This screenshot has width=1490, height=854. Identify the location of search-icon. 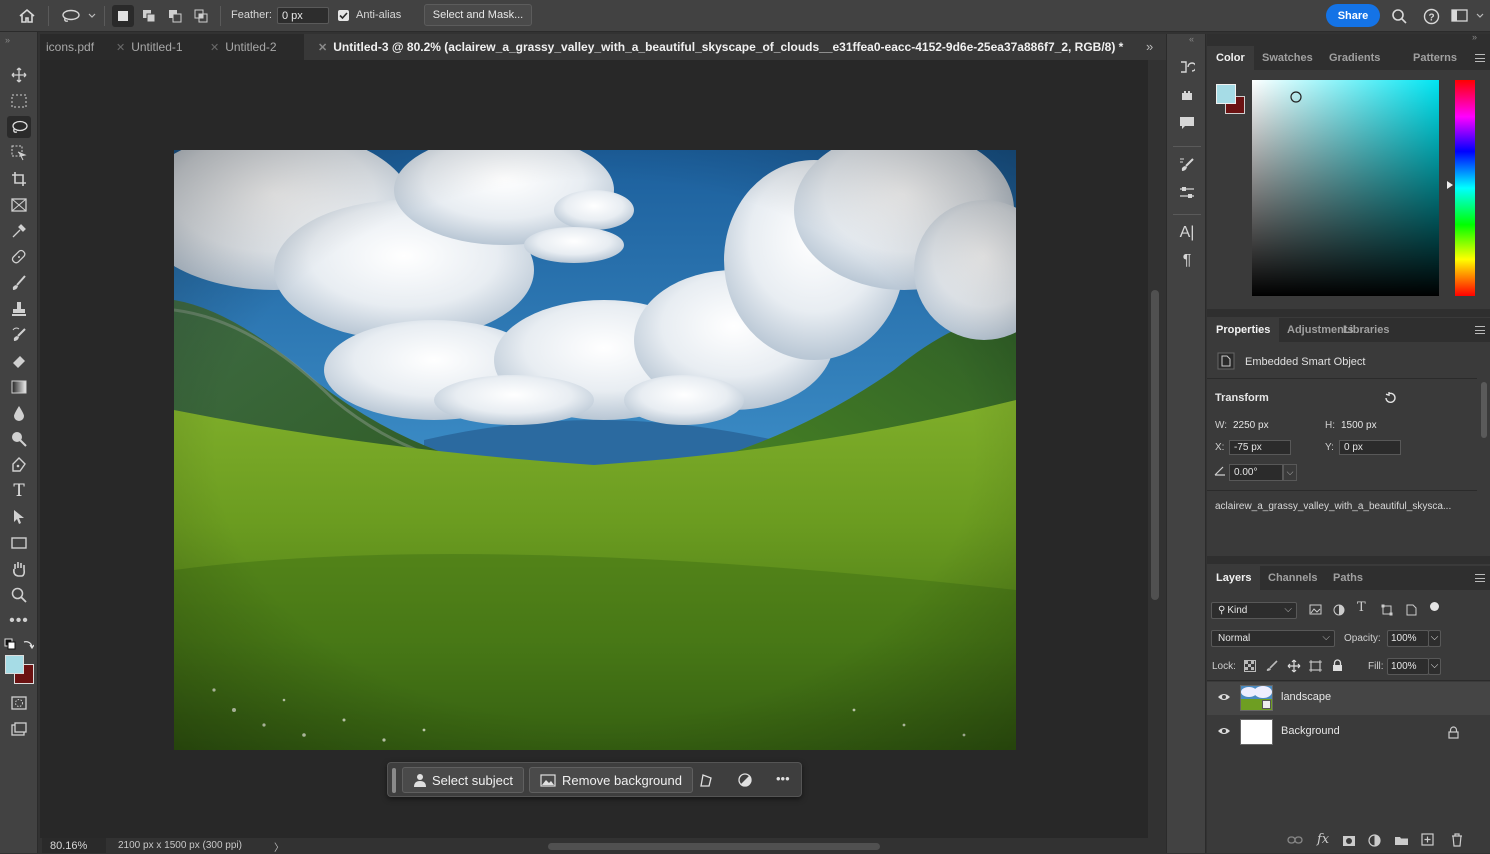
(1399, 16).